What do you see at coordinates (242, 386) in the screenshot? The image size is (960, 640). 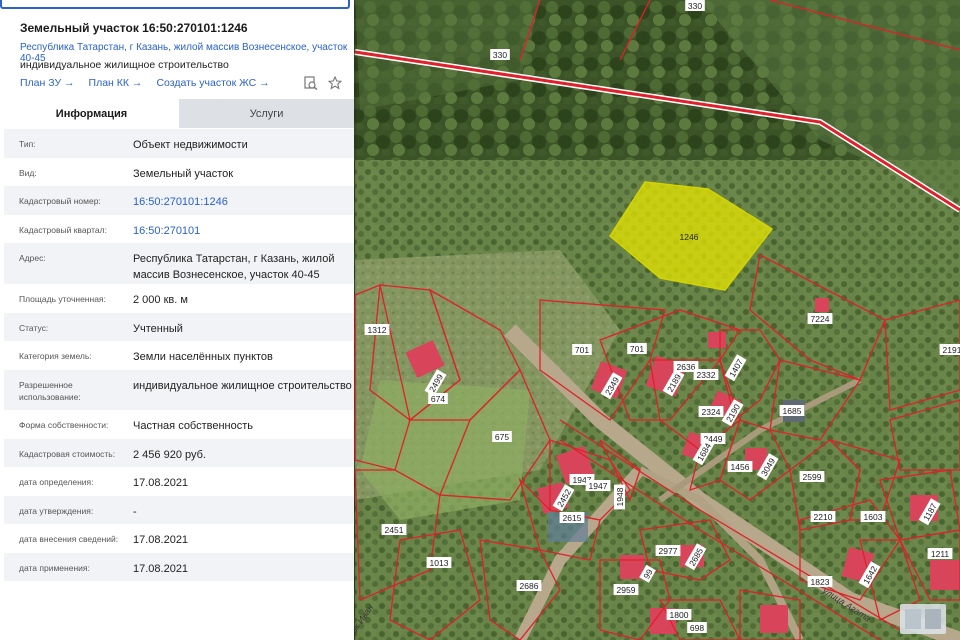 I see `attribute-value: индивидуальное жилищное строительство` at bounding box center [242, 386].